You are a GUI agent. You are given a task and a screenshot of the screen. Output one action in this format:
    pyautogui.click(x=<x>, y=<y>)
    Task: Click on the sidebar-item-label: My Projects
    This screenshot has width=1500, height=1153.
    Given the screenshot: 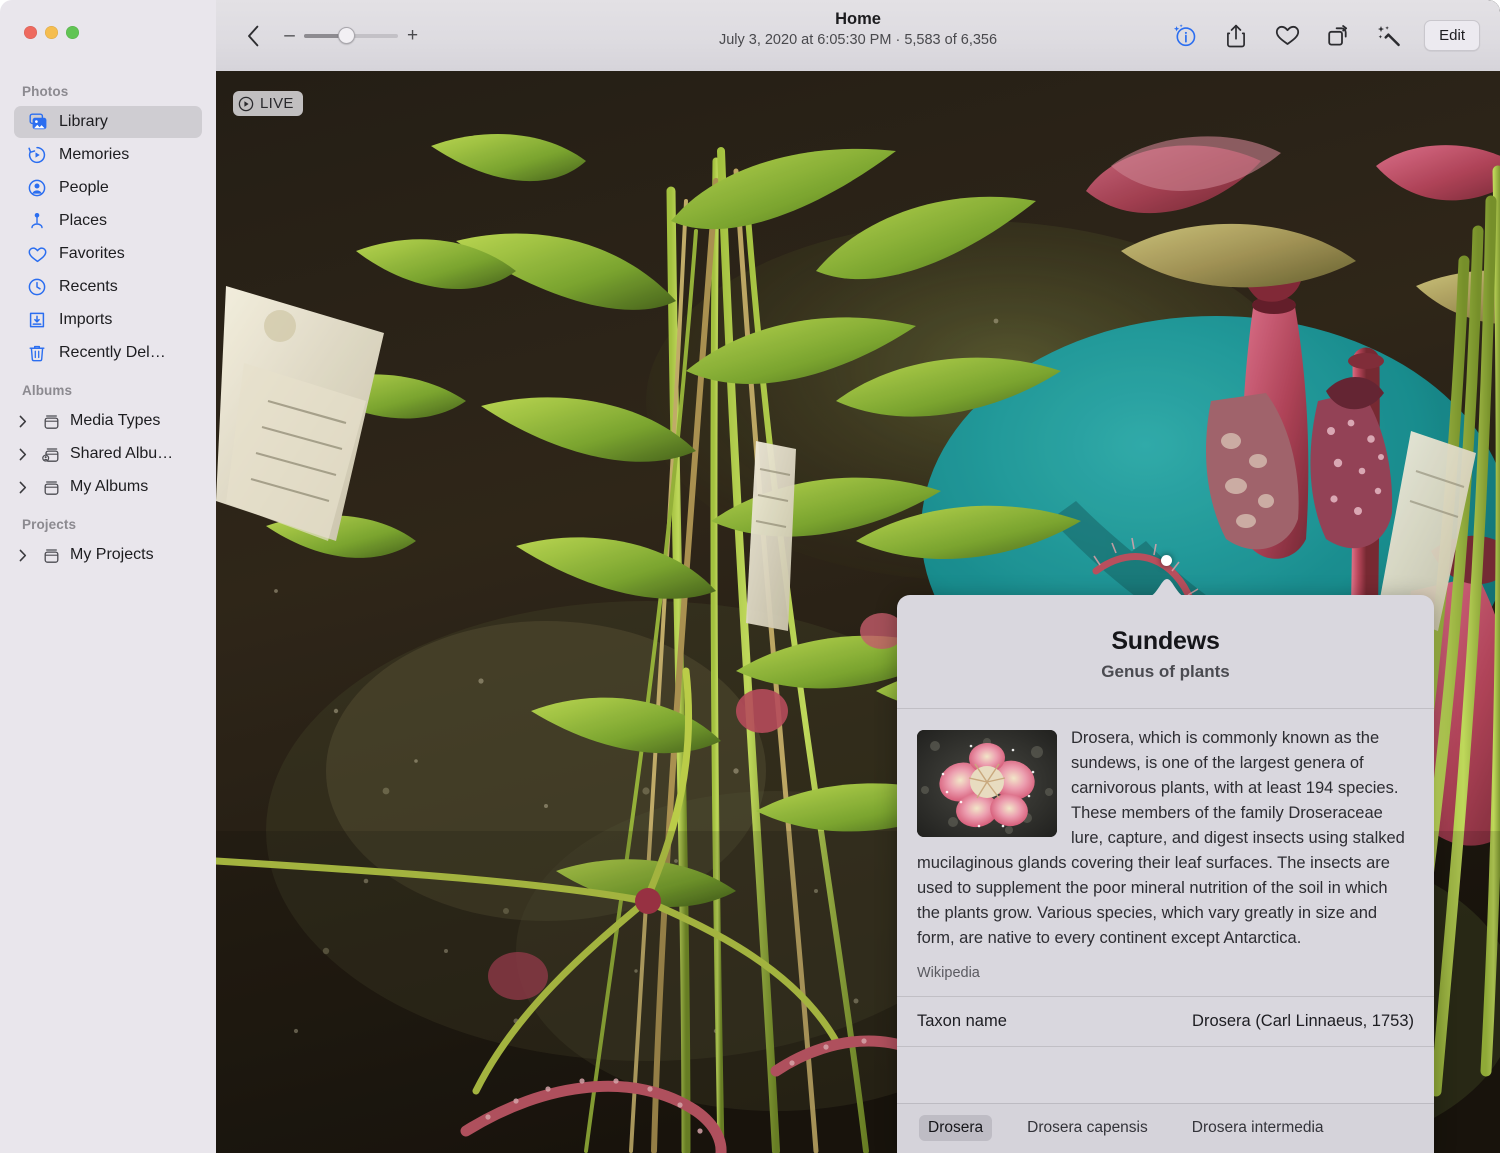 What is the action you would take?
    pyautogui.click(x=112, y=554)
    